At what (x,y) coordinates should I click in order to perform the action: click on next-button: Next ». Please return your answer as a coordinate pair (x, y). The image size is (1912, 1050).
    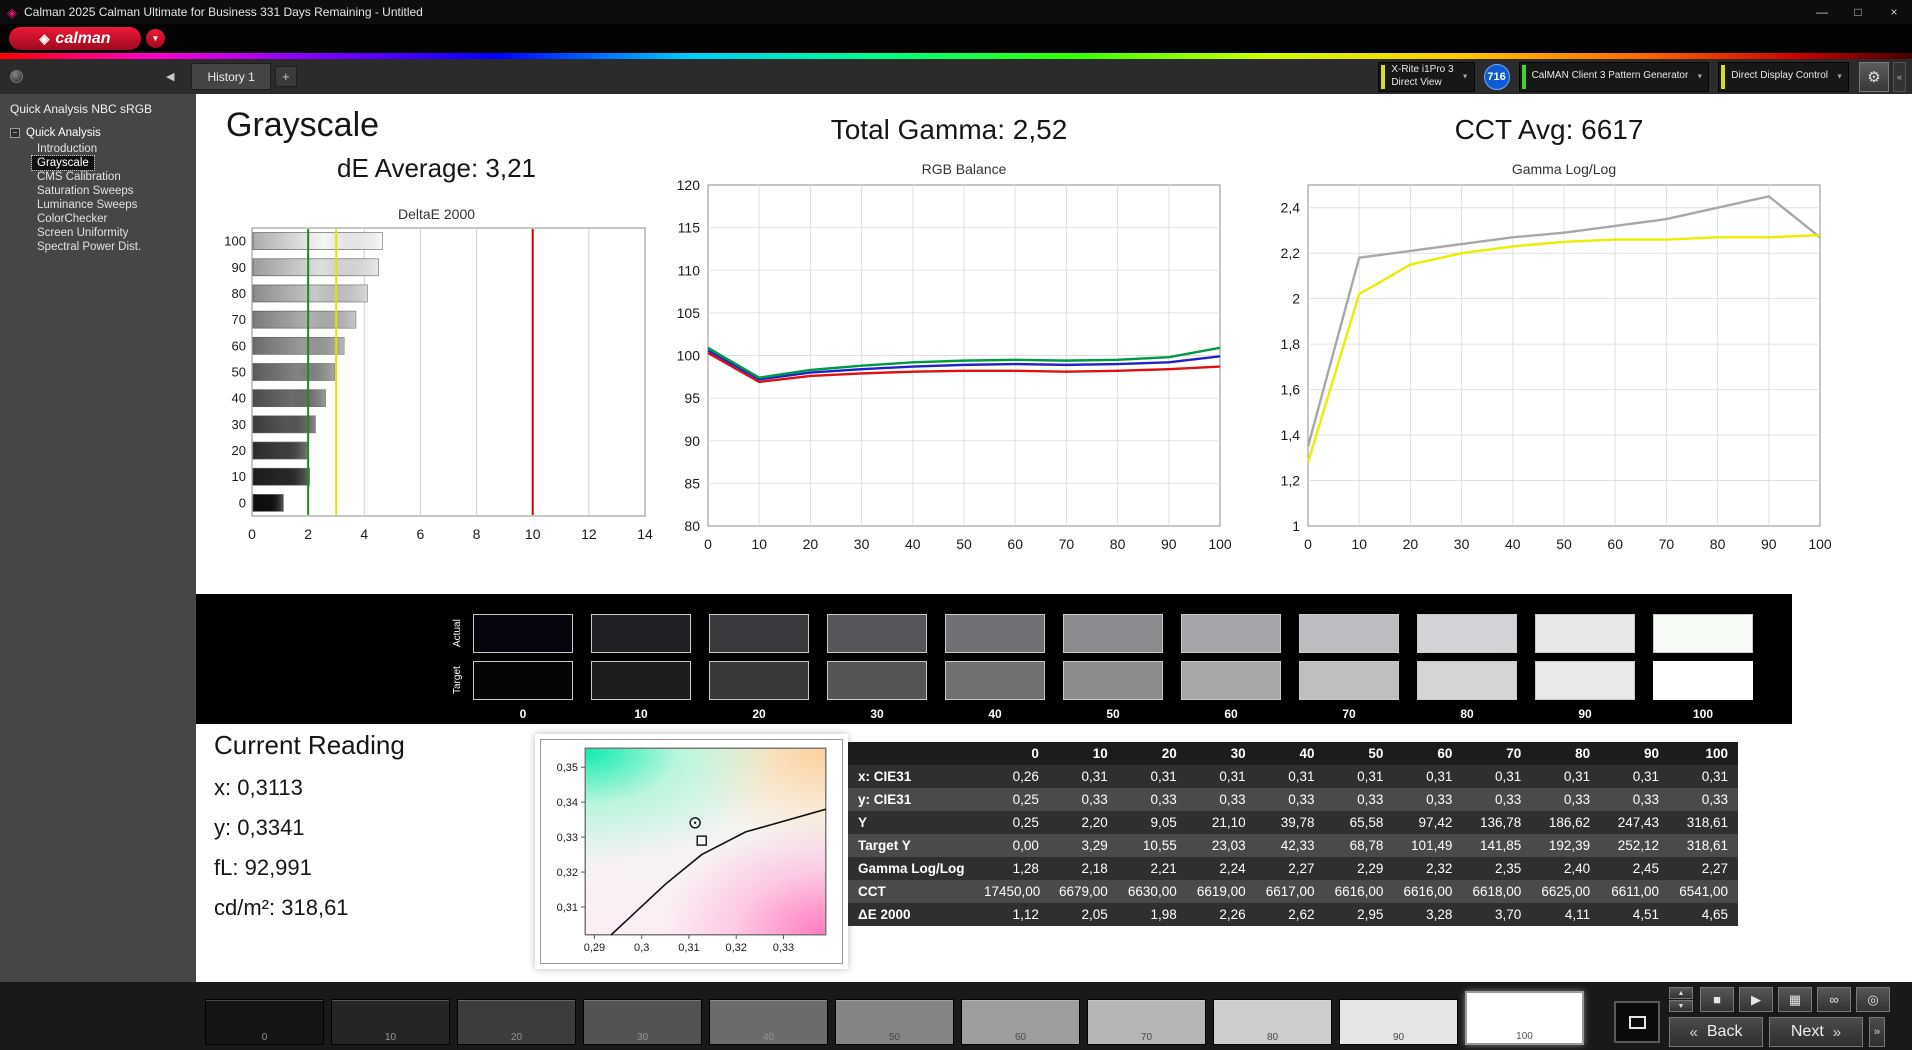
    Looking at the image, I should click on (1816, 1032).